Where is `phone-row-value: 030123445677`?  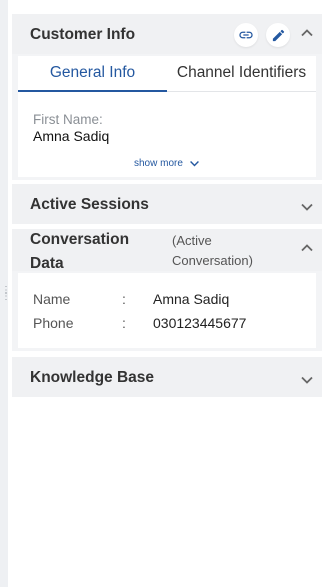 phone-row-value: 030123445677 is located at coordinates (200, 323).